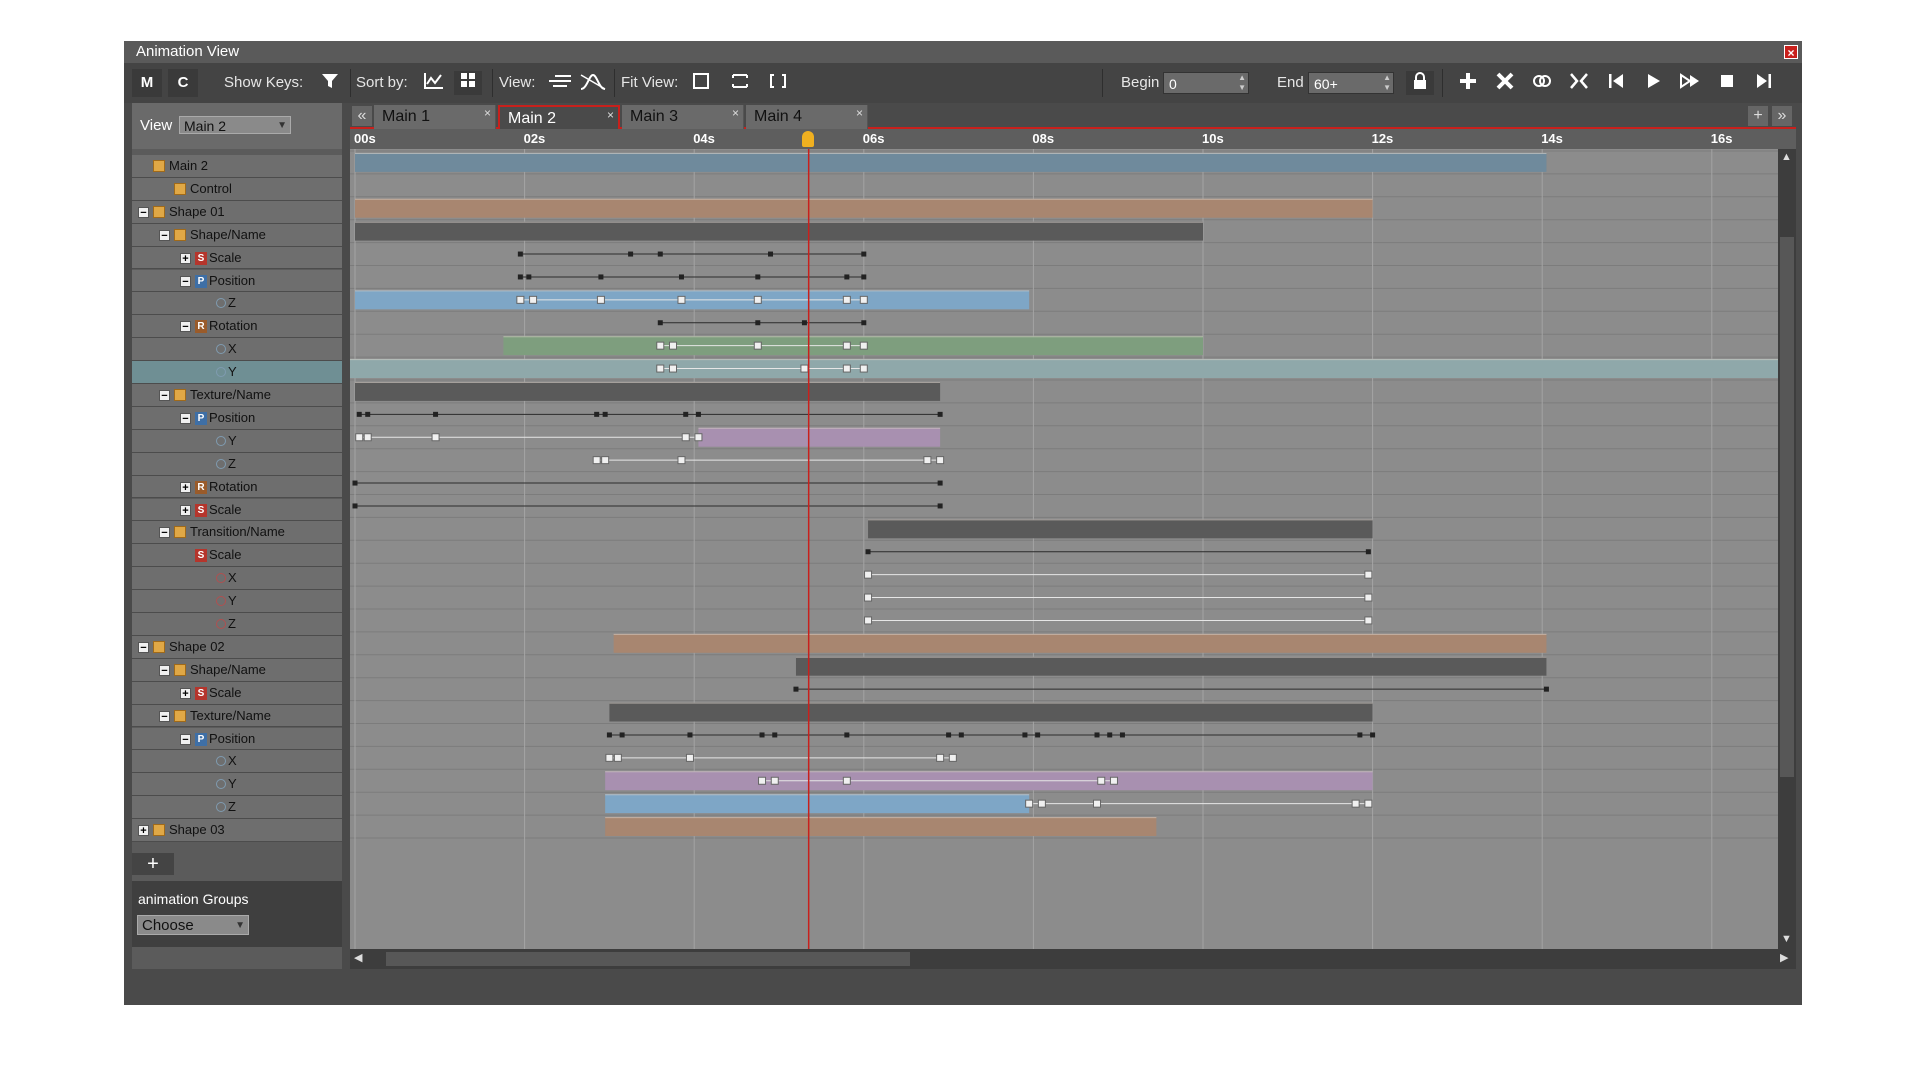 Image resolution: width=1920 pixels, height=1080 pixels. What do you see at coordinates (1468, 83) in the screenshot?
I see `add-key-icon` at bounding box center [1468, 83].